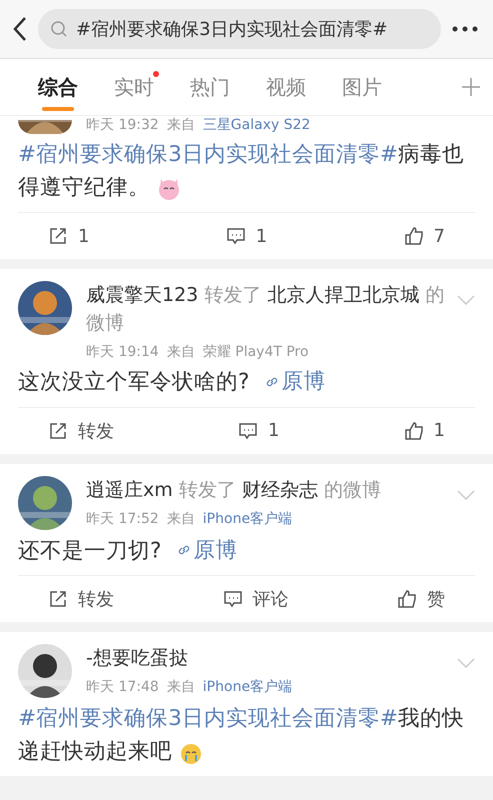 The width and height of the screenshot is (493, 800). I want to click on search-field: #宿州要求确保3日内实现社会面清零#, so click(239, 29).